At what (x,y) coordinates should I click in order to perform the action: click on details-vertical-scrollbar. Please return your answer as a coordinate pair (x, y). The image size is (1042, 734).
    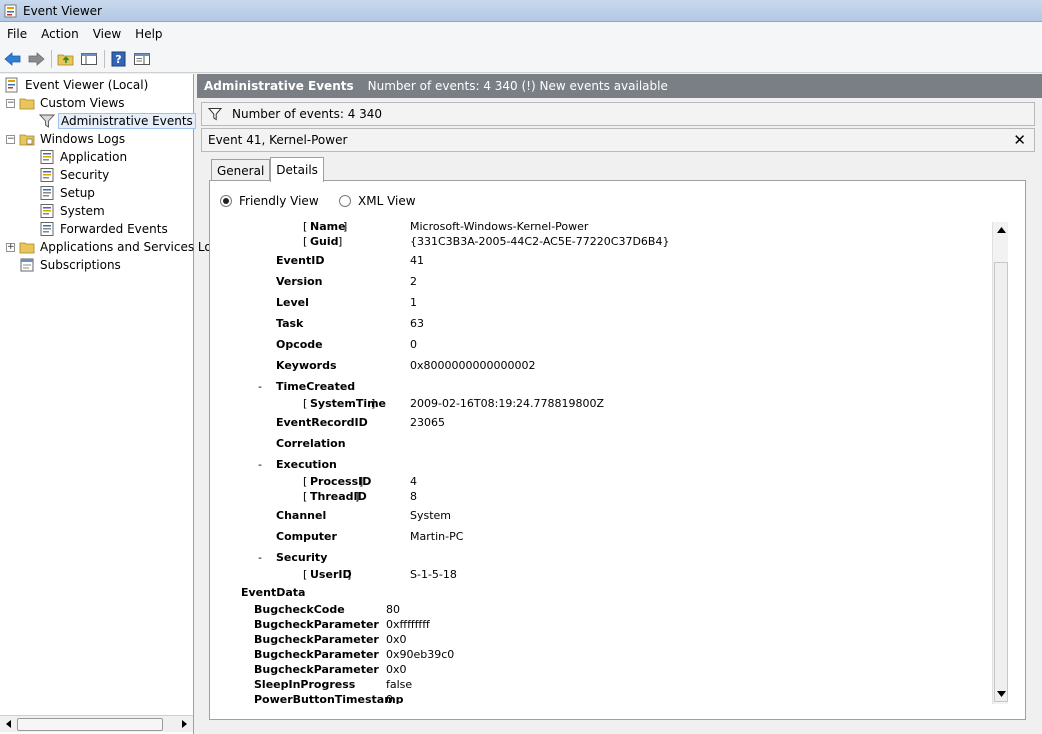
    Looking at the image, I should click on (1000, 463).